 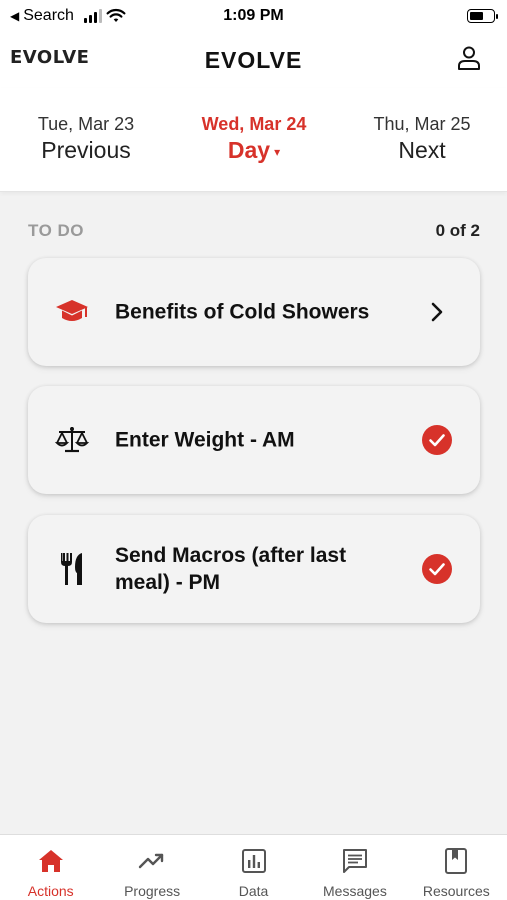 I want to click on tab-label: Actions, so click(x=50, y=891).